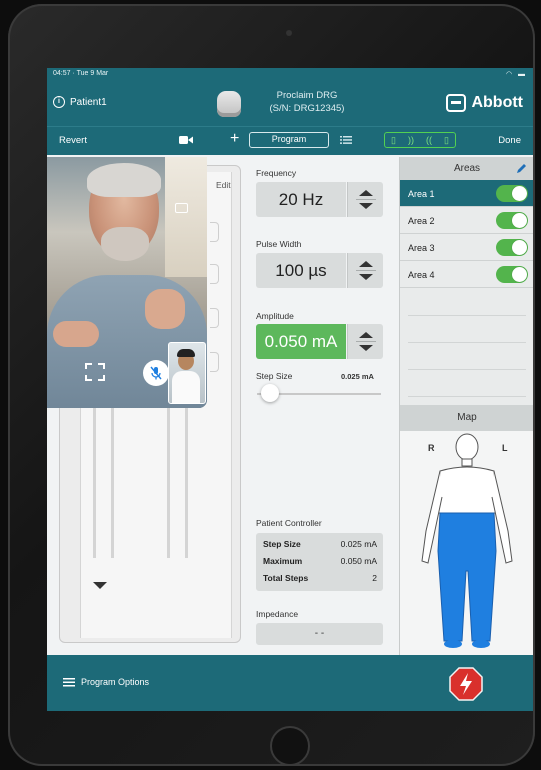 Image resolution: width=541 pixels, height=770 pixels. I want to click on mute-button, so click(156, 373).